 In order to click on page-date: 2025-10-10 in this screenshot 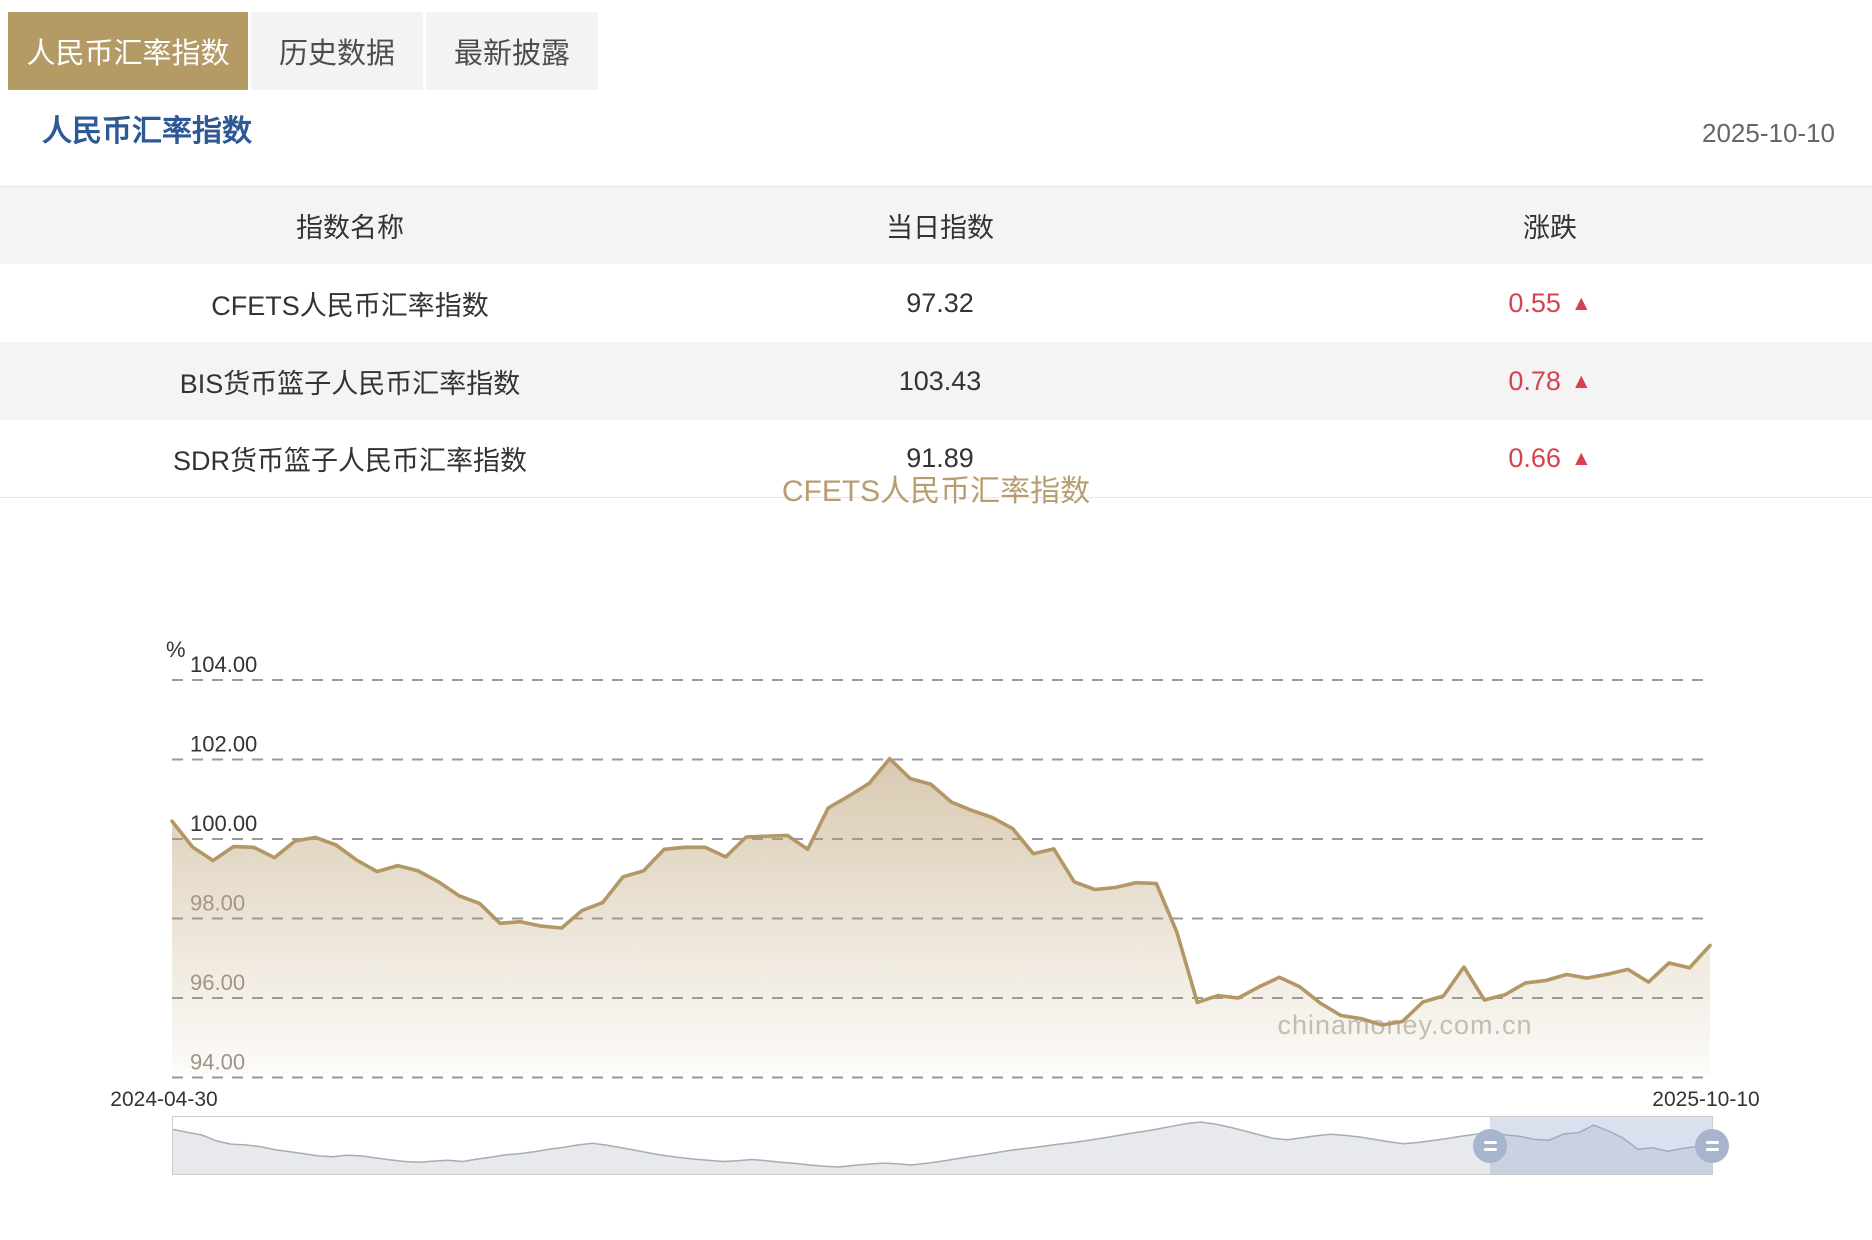, I will do `click(1768, 133)`.